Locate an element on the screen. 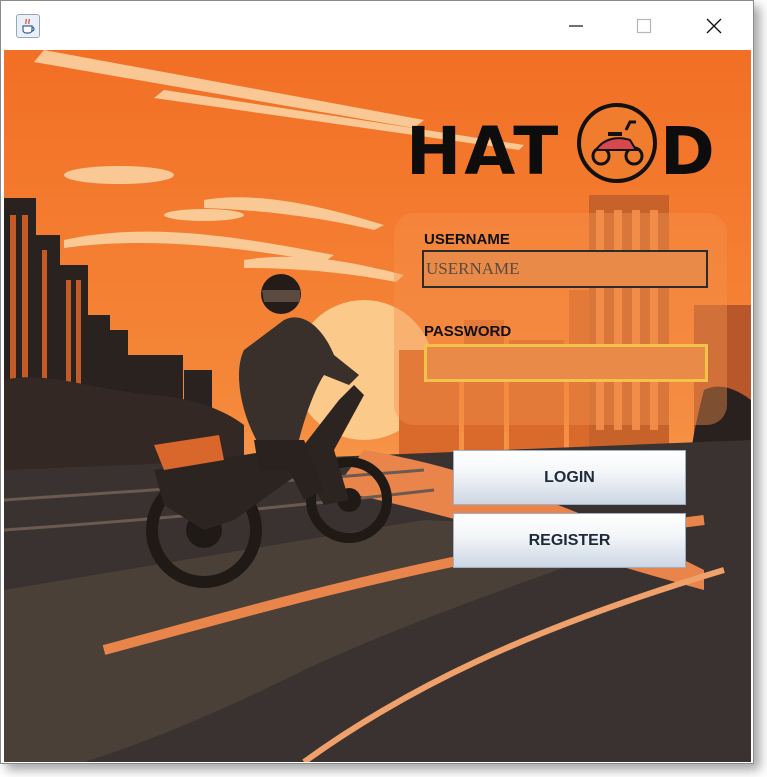 The width and height of the screenshot is (767, 777). title-bar is located at coordinates (377, 25).